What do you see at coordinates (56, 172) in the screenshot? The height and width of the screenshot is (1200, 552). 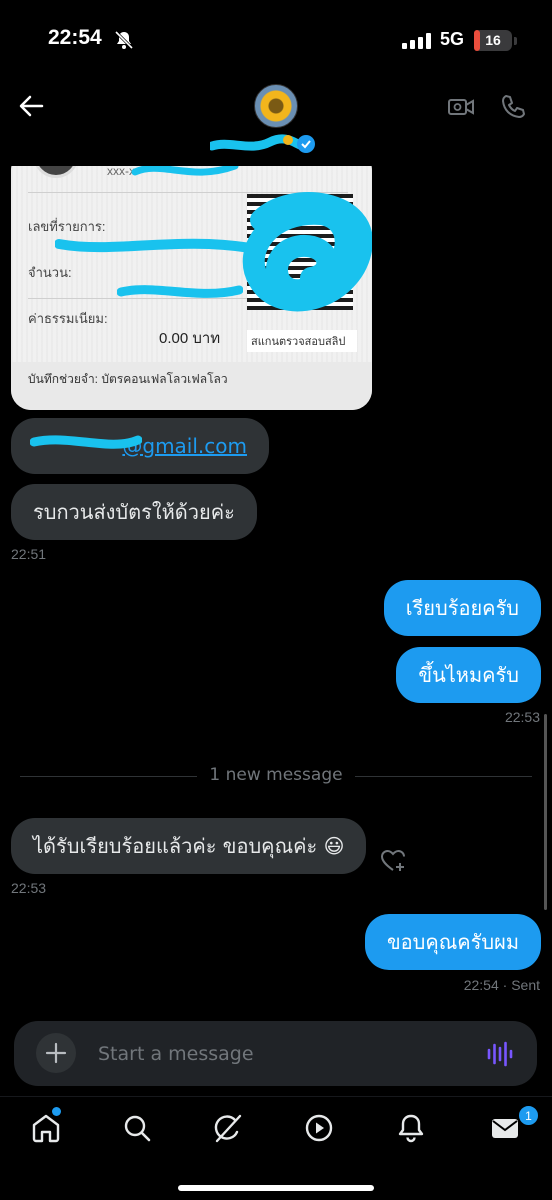 I see `slip-bank-logo` at bounding box center [56, 172].